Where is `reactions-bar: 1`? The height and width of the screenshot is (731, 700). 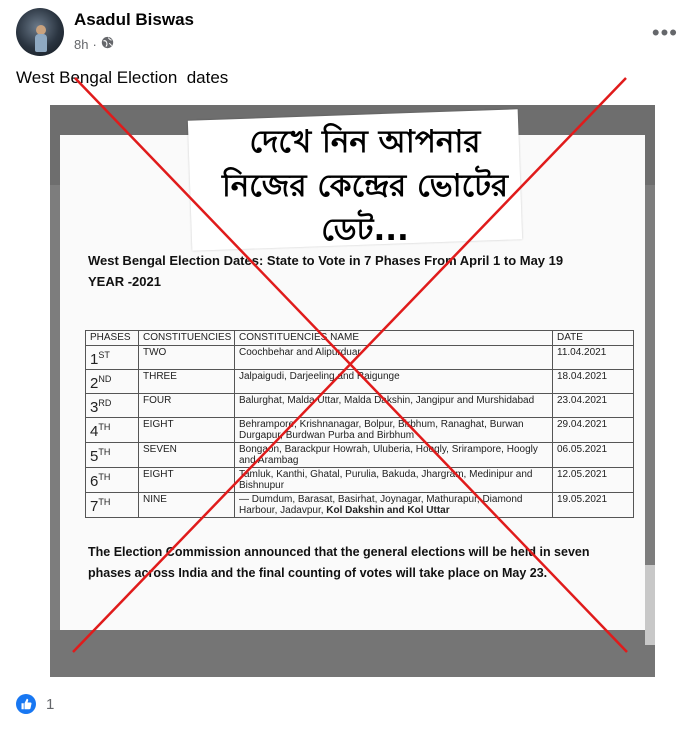
reactions-bar: 1 is located at coordinates (35, 704).